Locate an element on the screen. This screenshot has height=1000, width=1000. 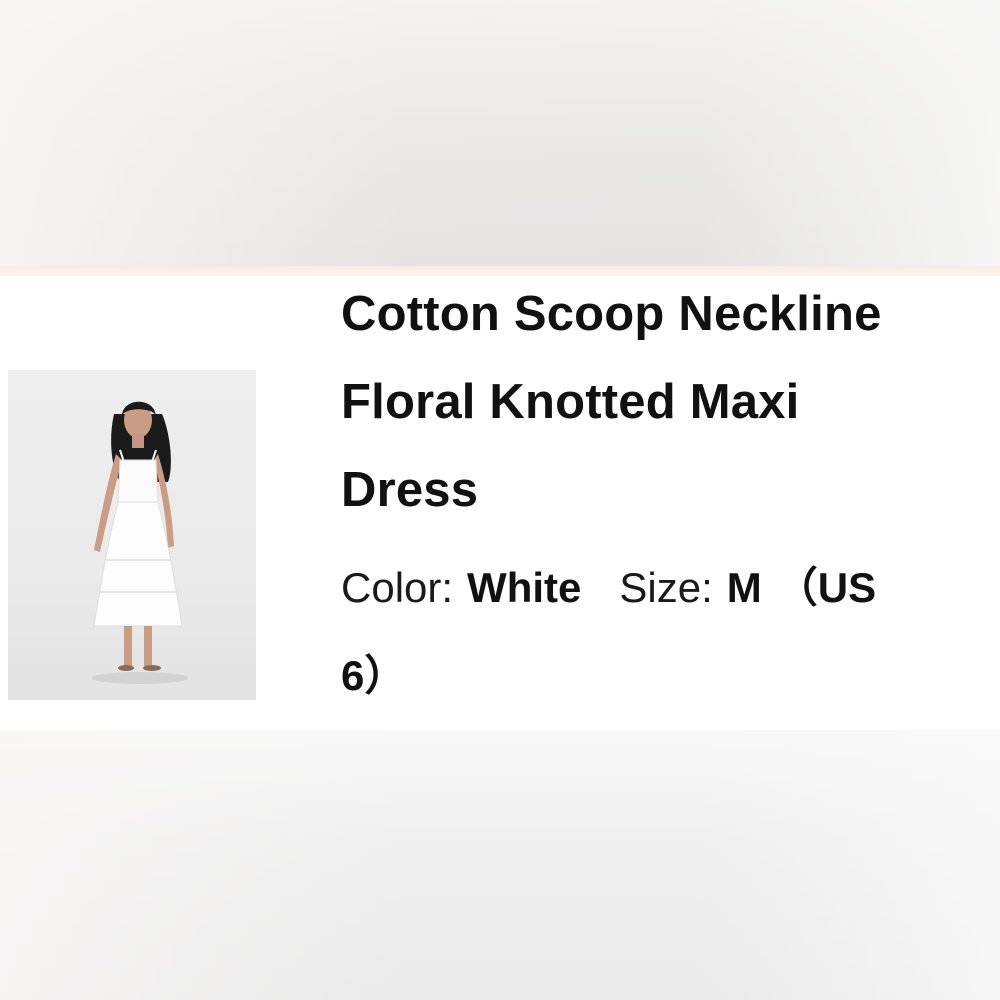
size-value: M is located at coordinates (744, 587).